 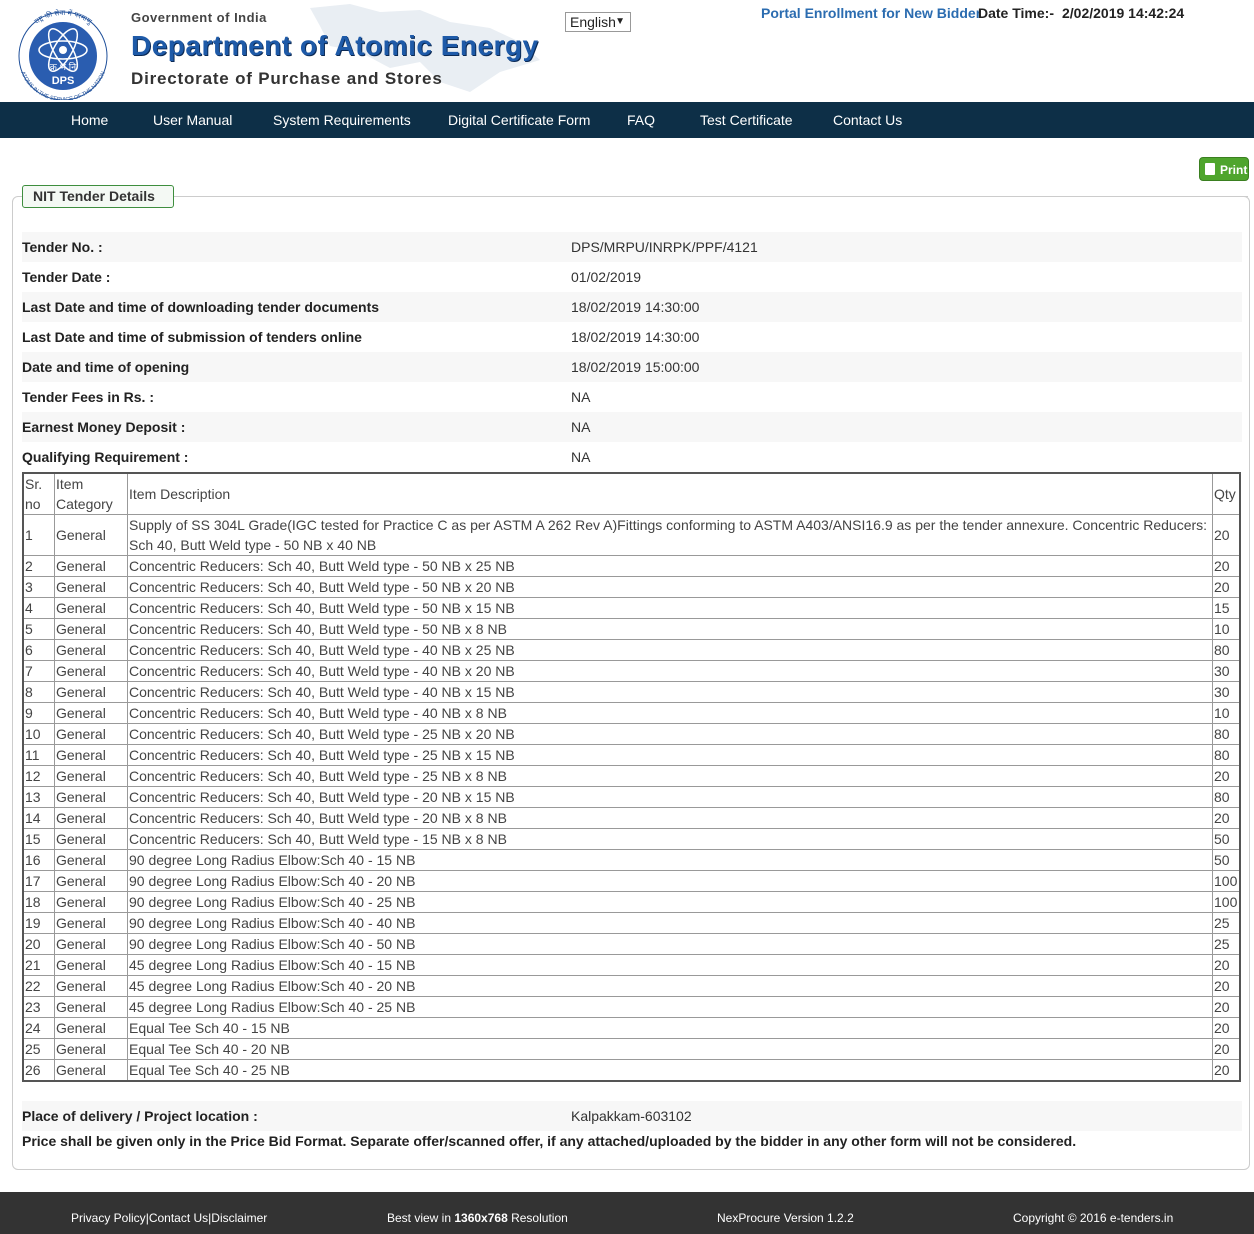 What do you see at coordinates (342, 120) in the screenshot?
I see `nav-system-requirements: System Requirements` at bounding box center [342, 120].